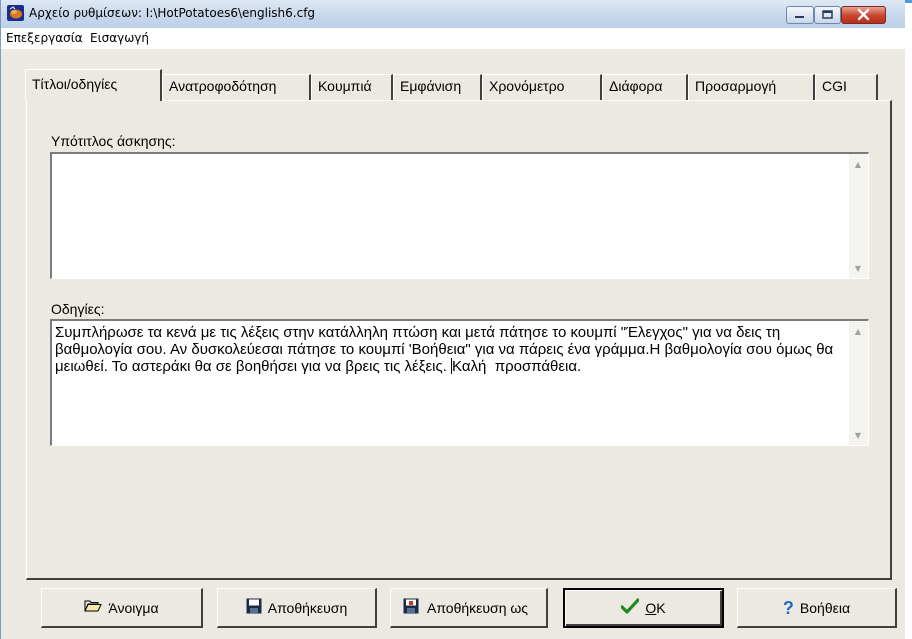 The image size is (912, 639). What do you see at coordinates (119, 38) in the screenshot?
I see `menu-insert: Εισαγωγή` at bounding box center [119, 38].